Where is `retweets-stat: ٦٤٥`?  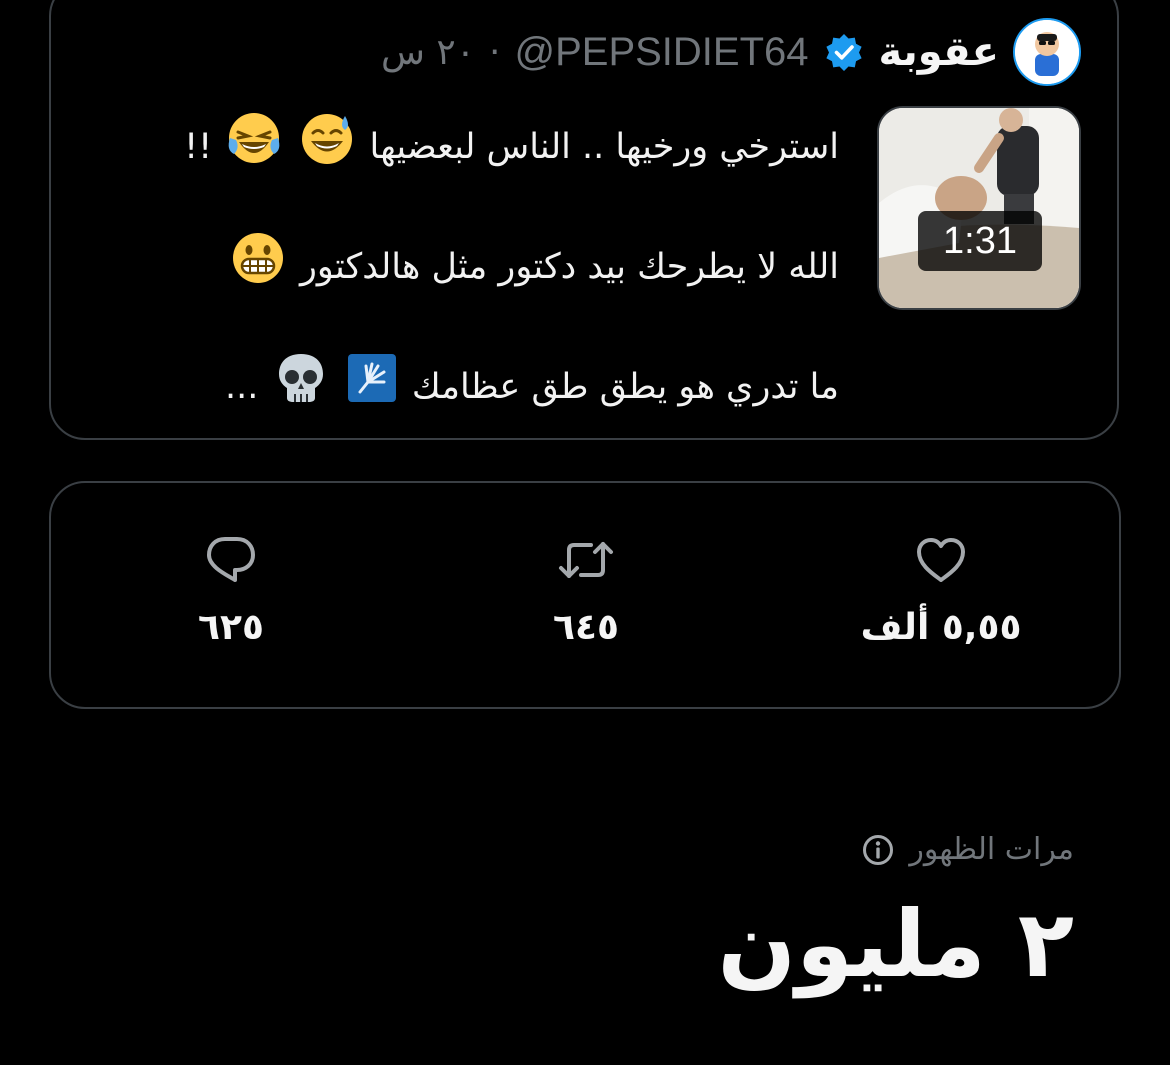
retweets-stat: ٦٤٥ is located at coordinates (586, 591).